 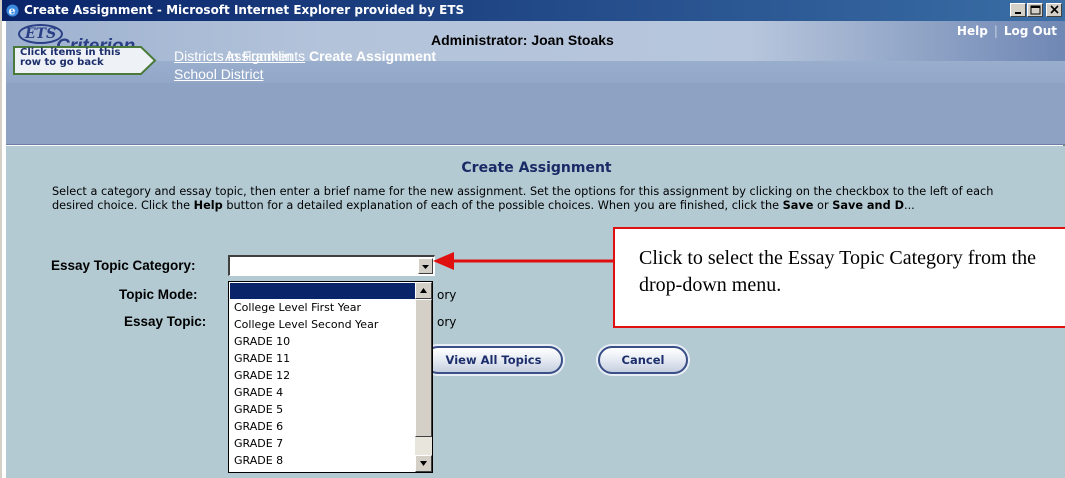 I want to click on dropdown-option, so click(x=322, y=291).